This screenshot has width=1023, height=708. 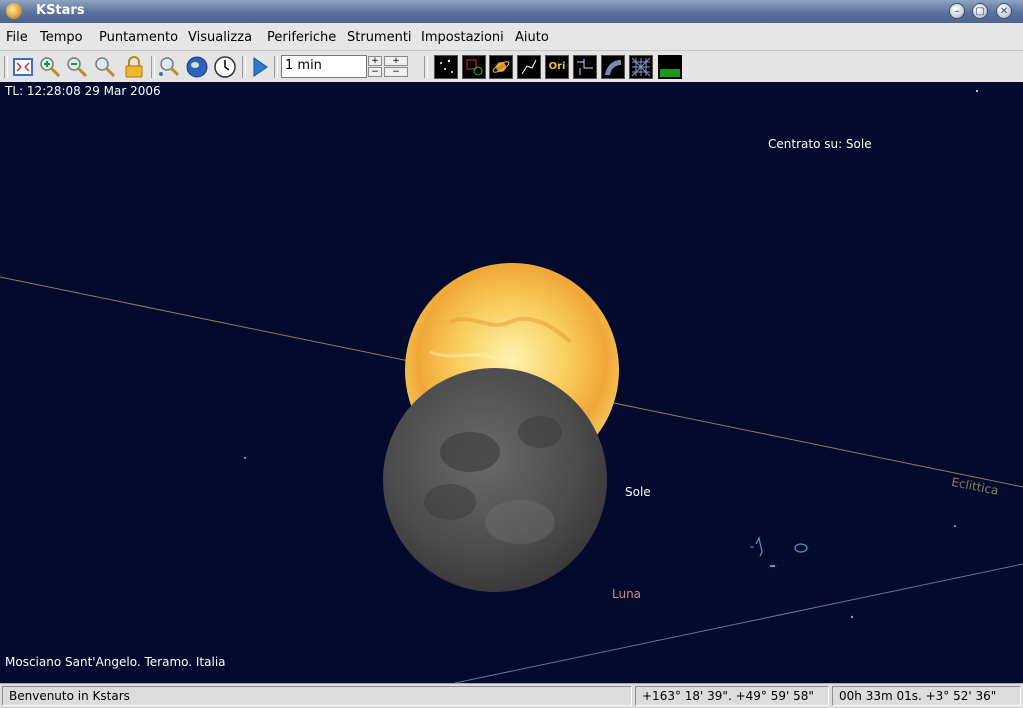 What do you see at coordinates (641, 67) in the screenshot?
I see `toggle-coordinate-grid-icon` at bounding box center [641, 67].